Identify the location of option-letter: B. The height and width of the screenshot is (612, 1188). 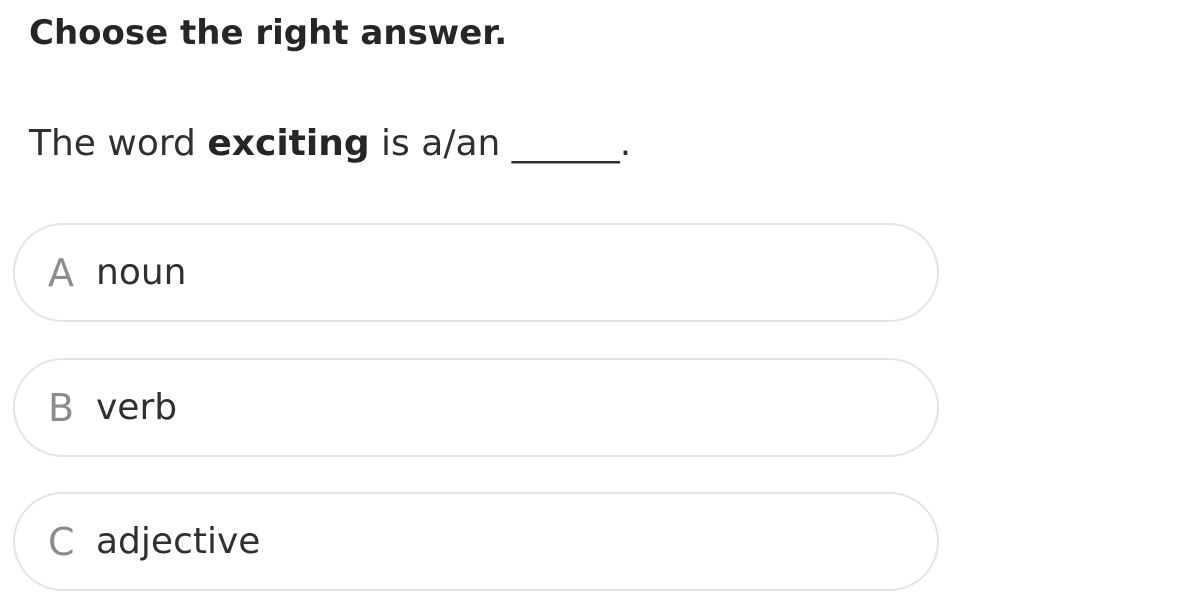
(61, 407).